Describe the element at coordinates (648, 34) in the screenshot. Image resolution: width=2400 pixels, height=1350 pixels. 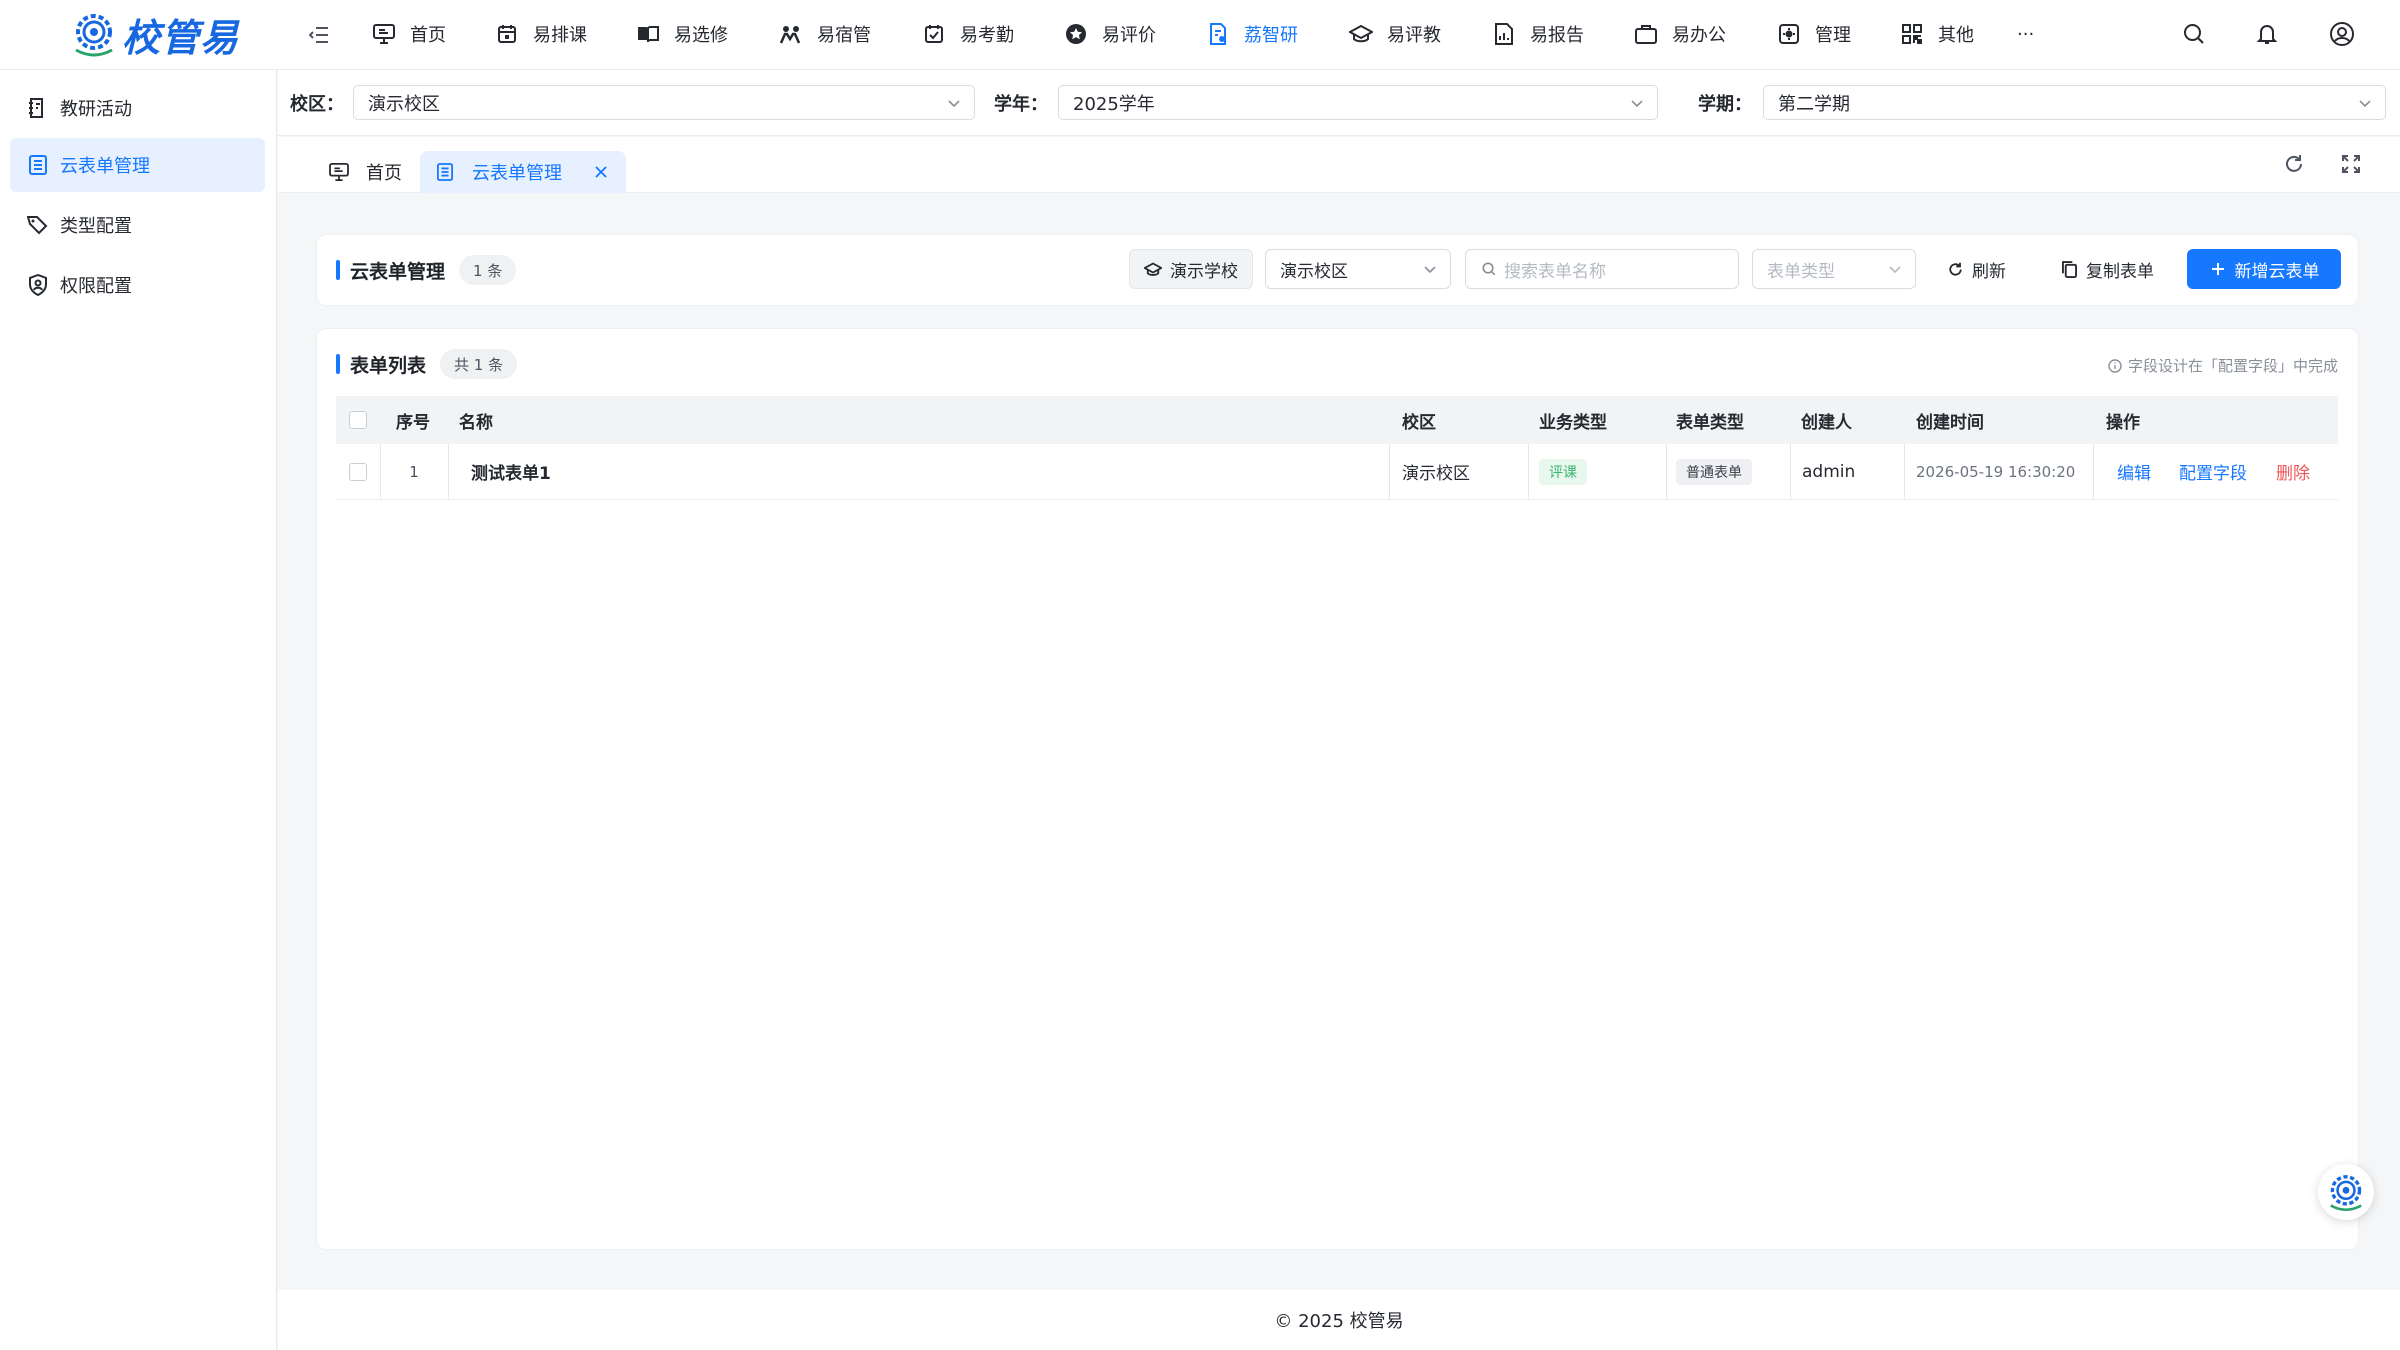
I see `book-open-icon` at that location.